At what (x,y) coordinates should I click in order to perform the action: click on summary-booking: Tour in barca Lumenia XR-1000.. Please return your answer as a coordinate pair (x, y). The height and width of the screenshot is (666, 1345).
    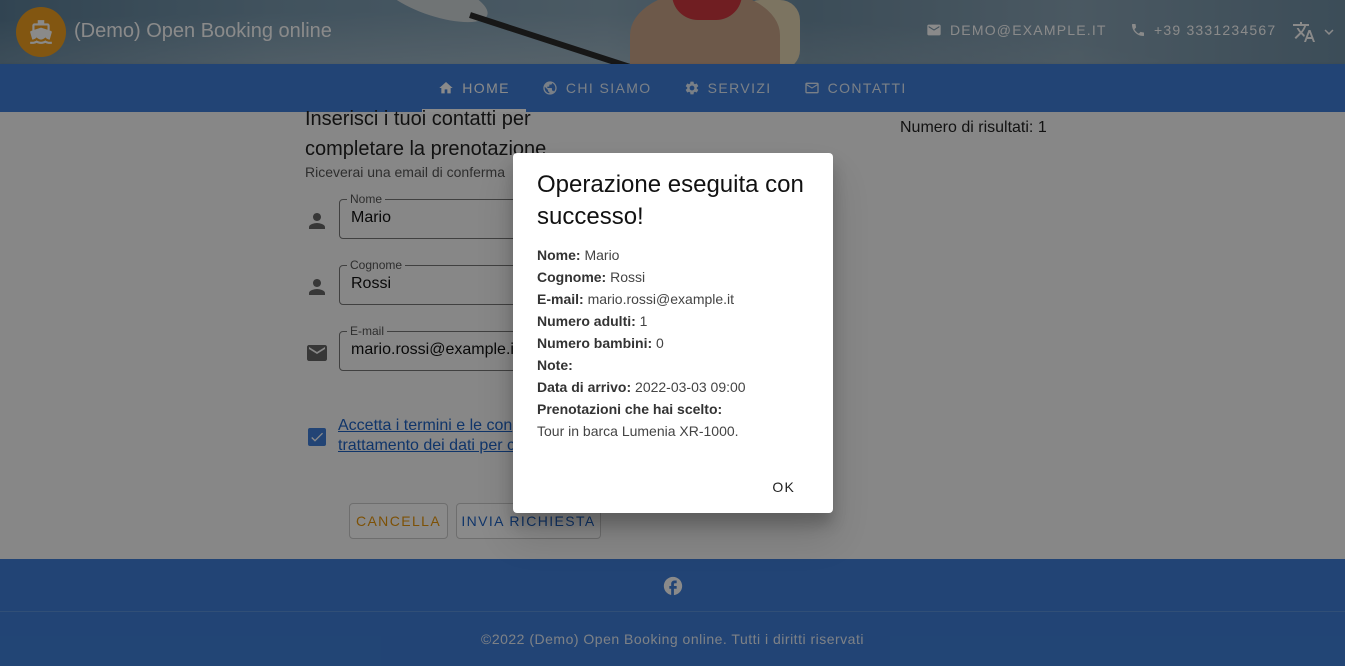
    Looking at the image, I should click on (638, 431).